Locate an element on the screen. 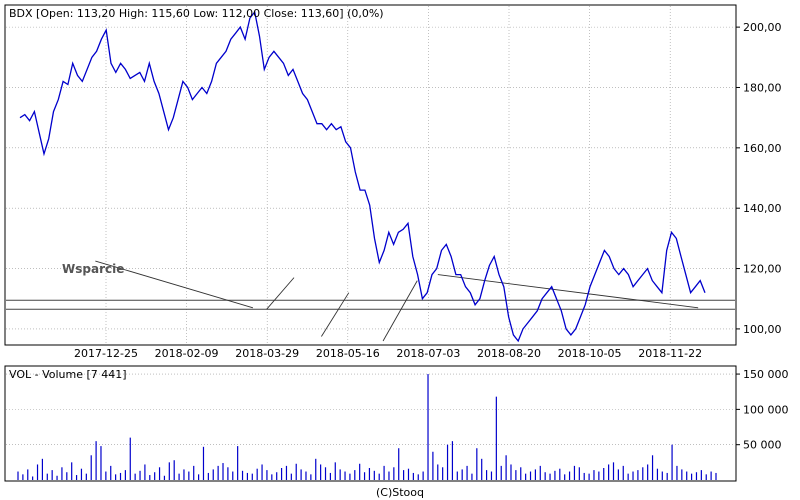 Image resolution: width=800 pixels, height=500 pixels. volume-title: VOL - Volume [7 441] is located at coordinates (68, 374).